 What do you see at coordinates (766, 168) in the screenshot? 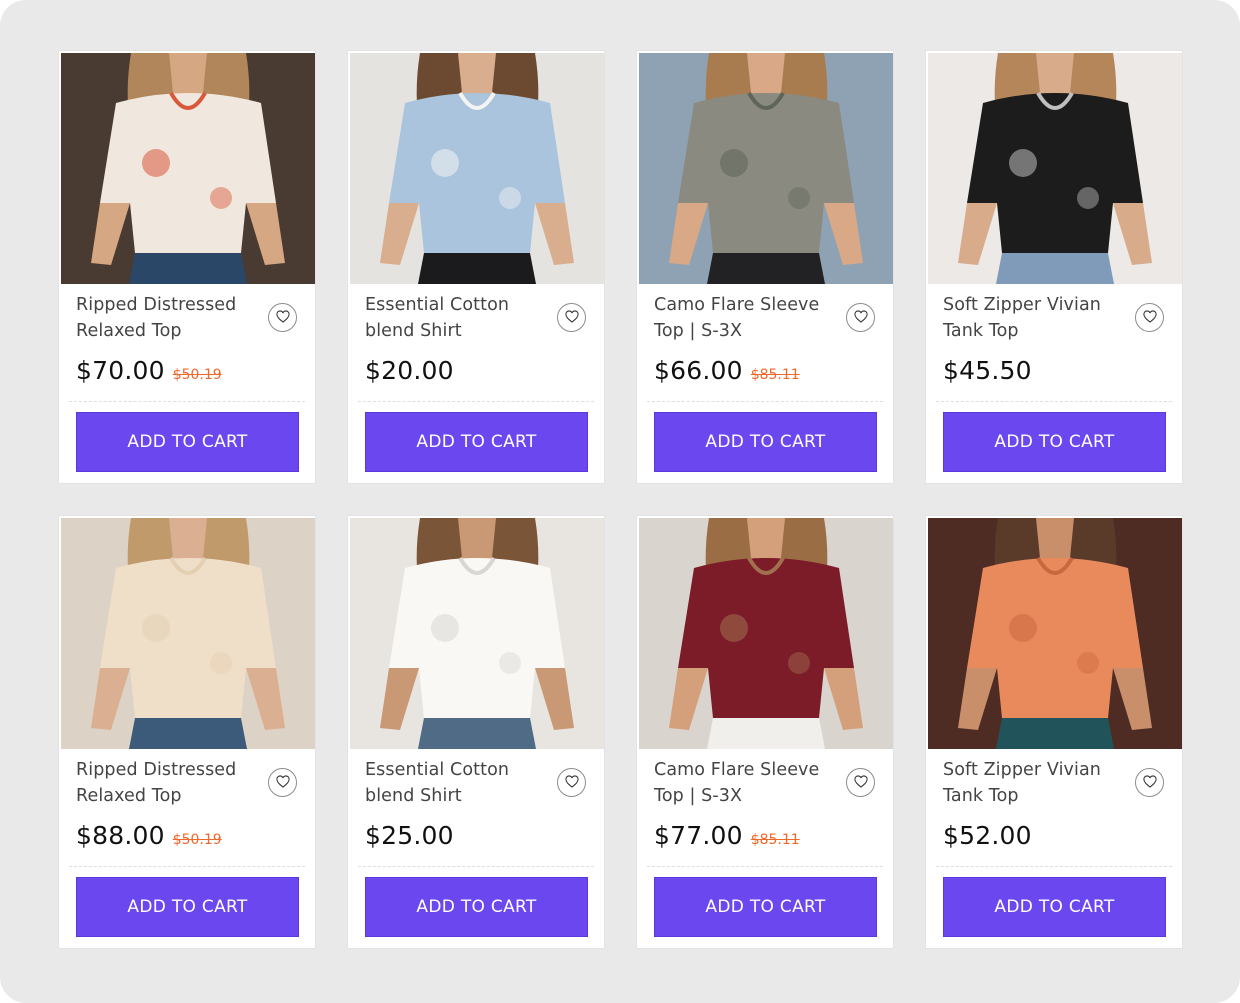
I see `camo-top-photo` at bounding box center [766, 168].